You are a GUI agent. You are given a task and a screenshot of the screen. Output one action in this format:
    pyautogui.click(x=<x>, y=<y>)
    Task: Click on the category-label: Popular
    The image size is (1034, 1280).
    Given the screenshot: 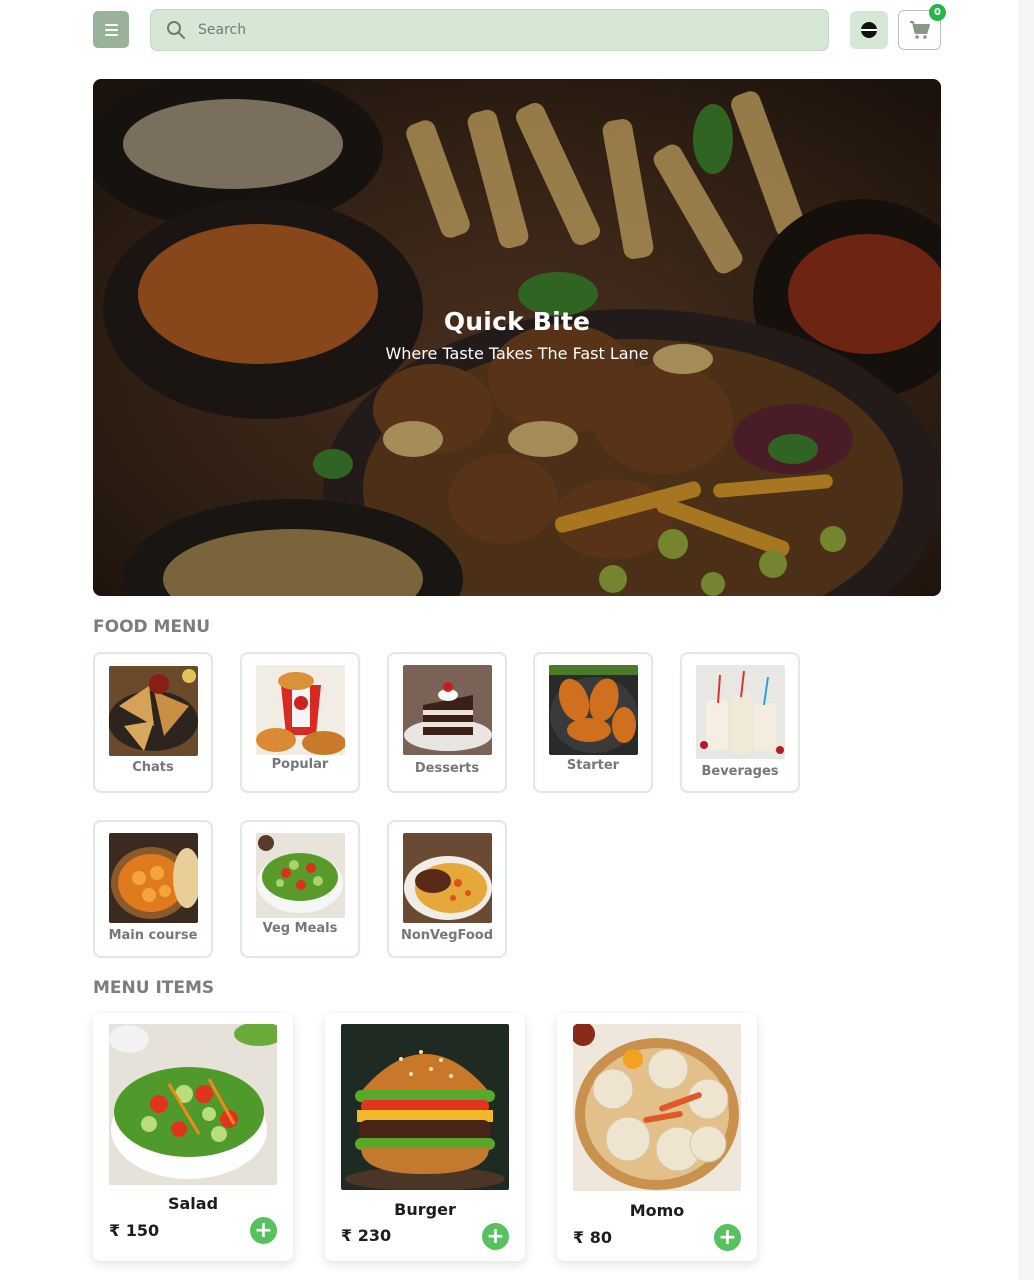 What is the action you would take?
    pyautogui.click(x=300, y=764)
    